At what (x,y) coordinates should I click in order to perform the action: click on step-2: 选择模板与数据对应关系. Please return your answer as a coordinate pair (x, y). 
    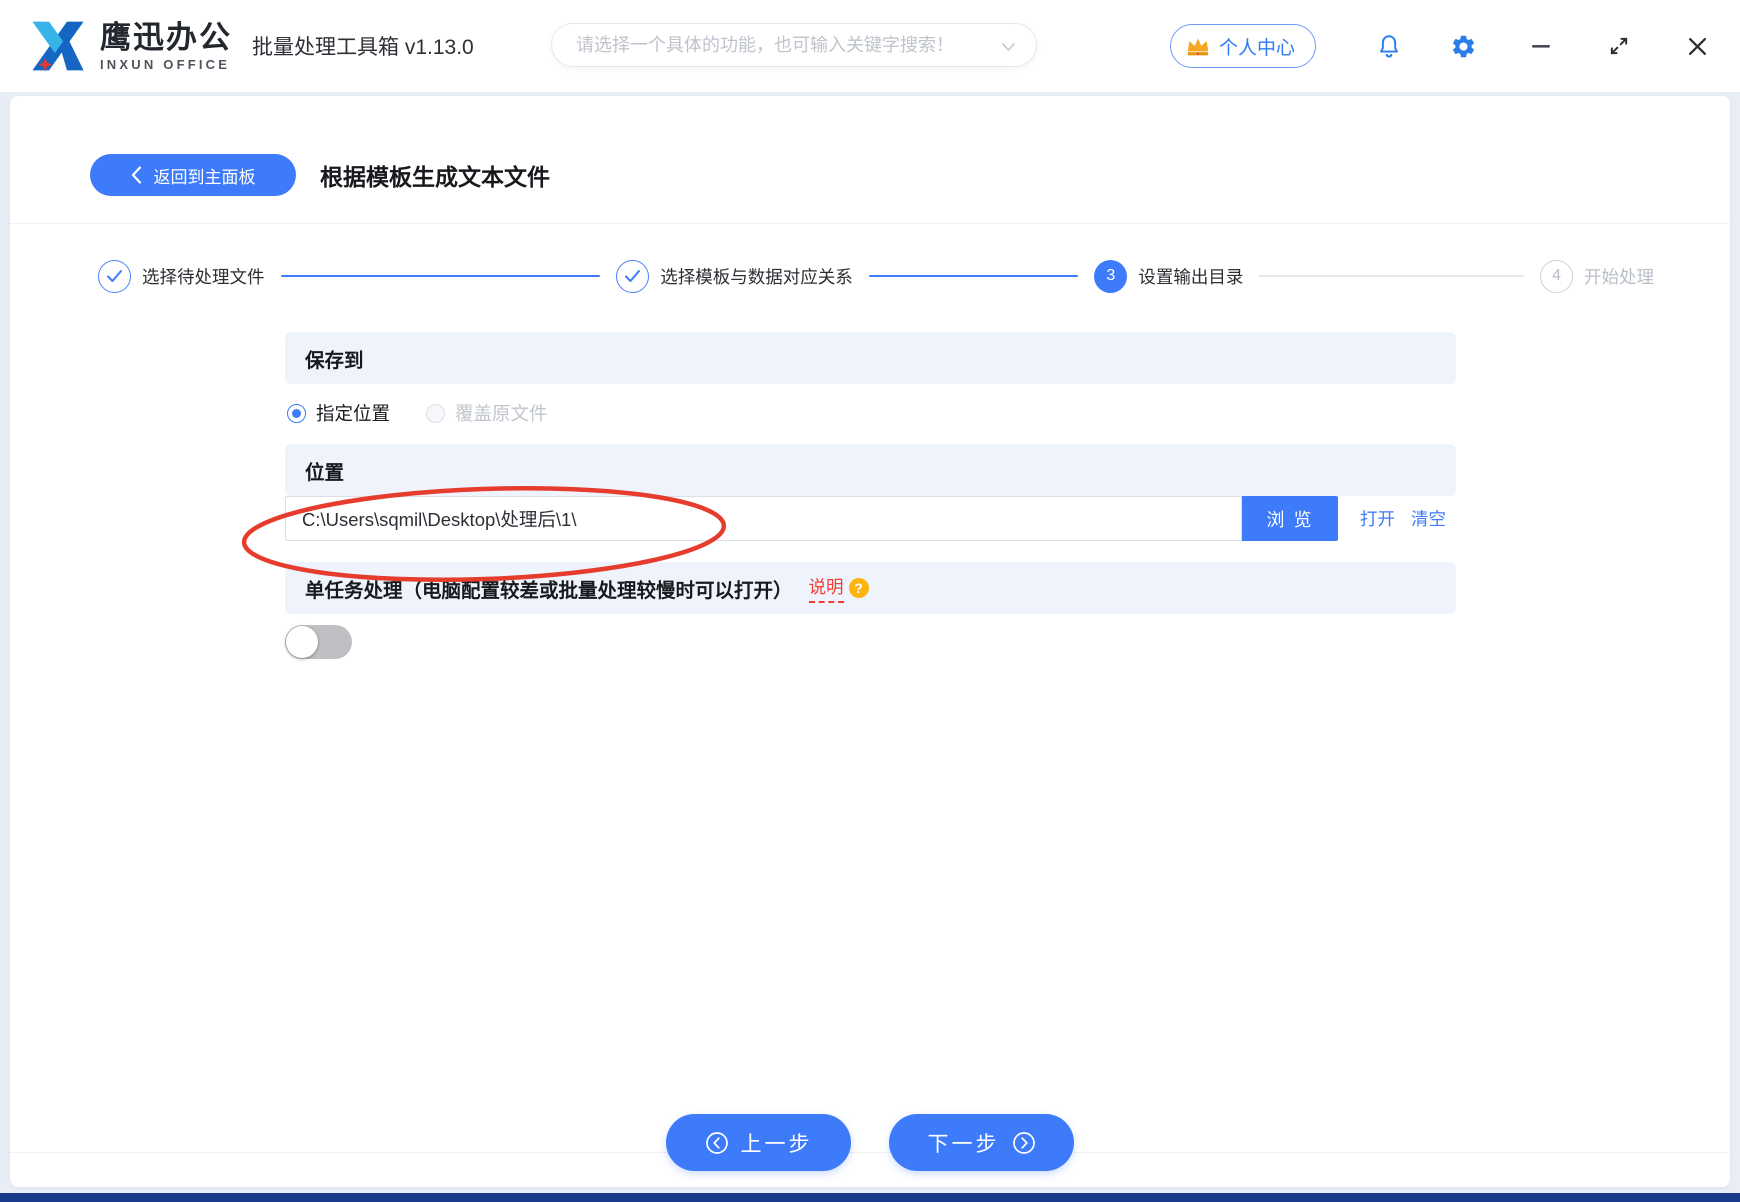
    Looking at the image, I should click on (734, 276).